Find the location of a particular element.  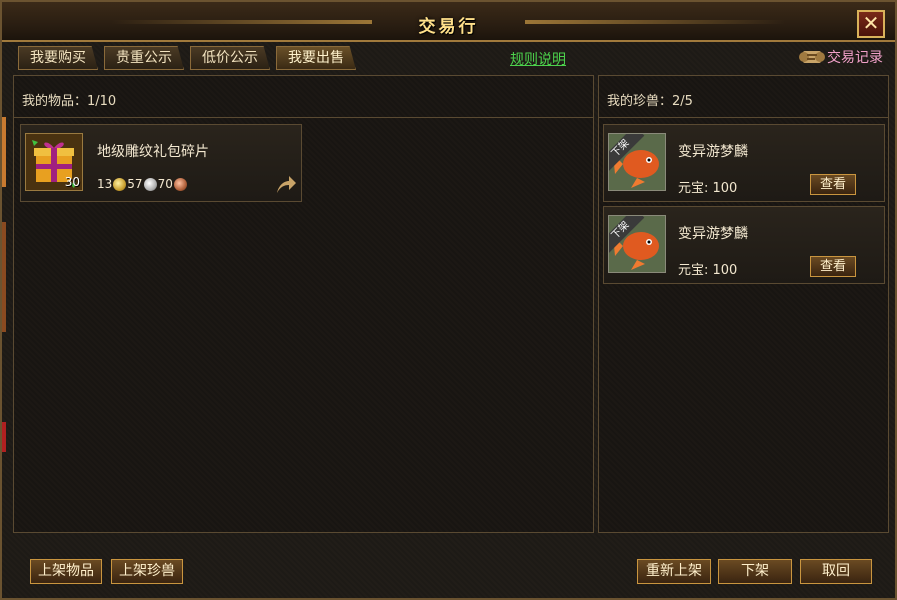

copper-coin-icon is located at coordinates (180, 184).